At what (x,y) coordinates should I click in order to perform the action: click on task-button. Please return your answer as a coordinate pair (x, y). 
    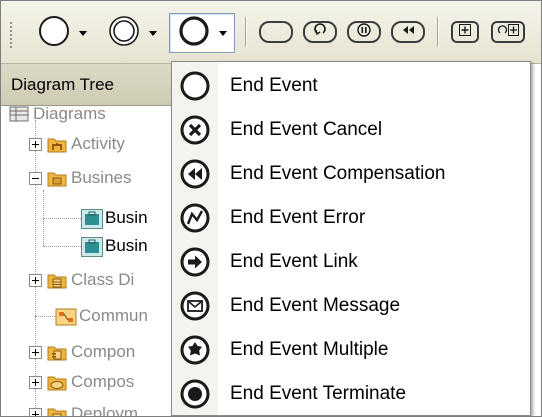
    Looking at the image, I should click on (276, 32).